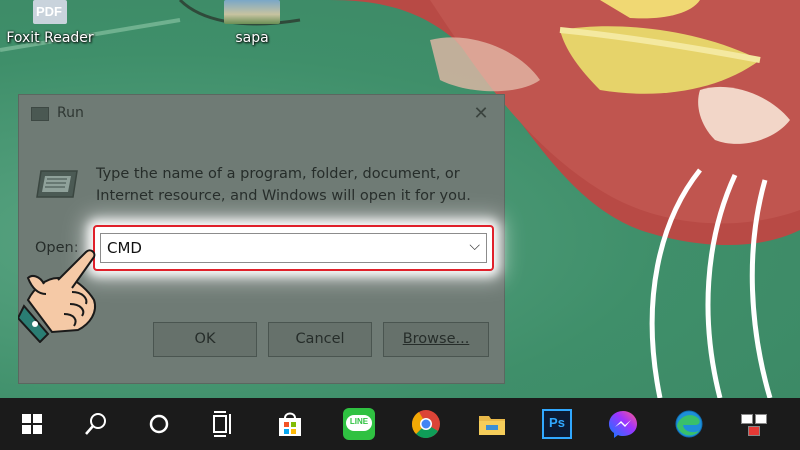 The image size is (800, 450). I want to click on chrome-icon, so click(426, 424).